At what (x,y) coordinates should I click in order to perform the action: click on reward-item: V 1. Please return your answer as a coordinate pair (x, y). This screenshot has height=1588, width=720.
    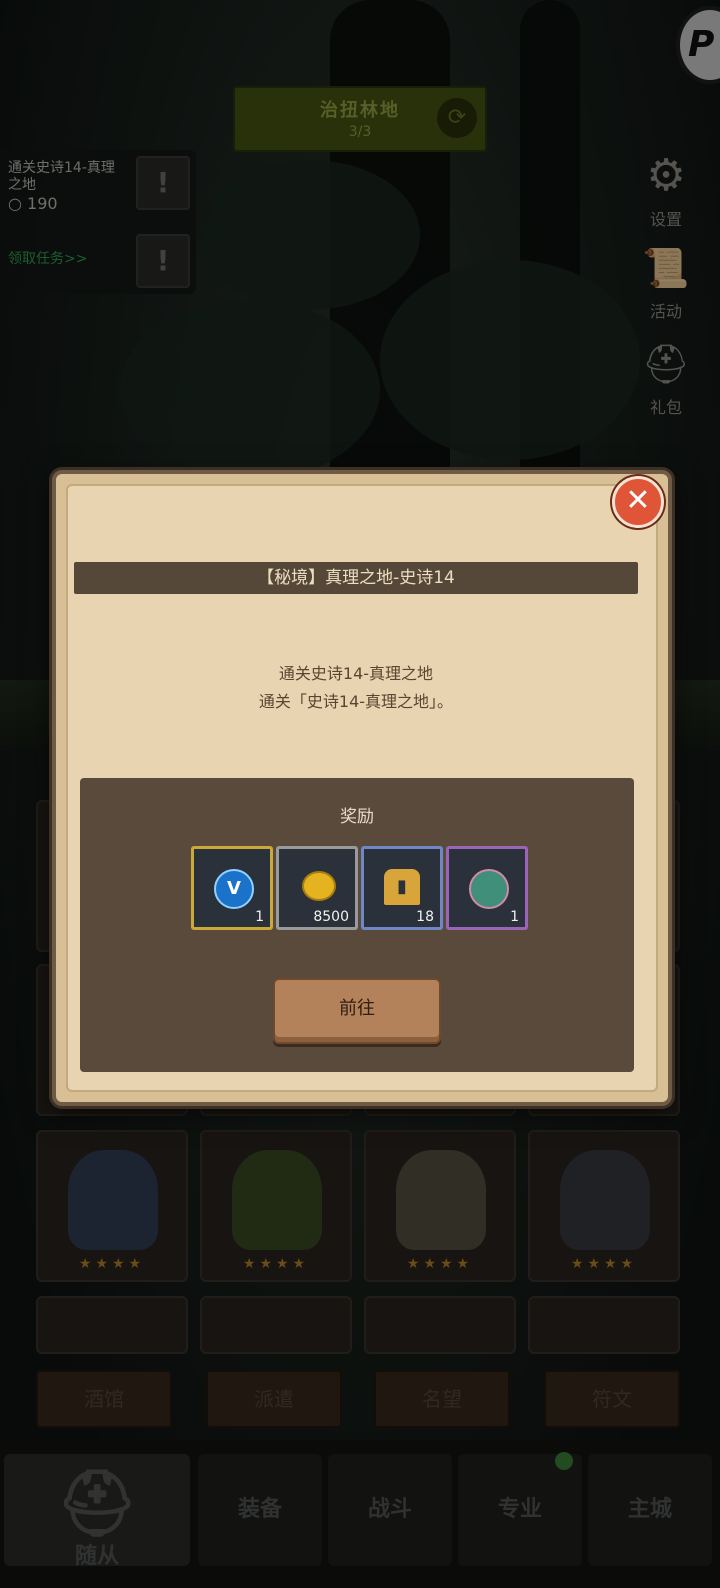
    Looking at the image, I should click on (232, 888).